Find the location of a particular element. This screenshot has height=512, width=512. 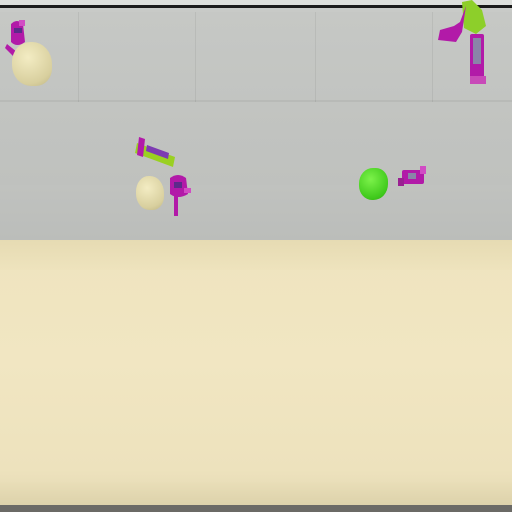

green-purple-toy-center is located at coordinates (156, 153).